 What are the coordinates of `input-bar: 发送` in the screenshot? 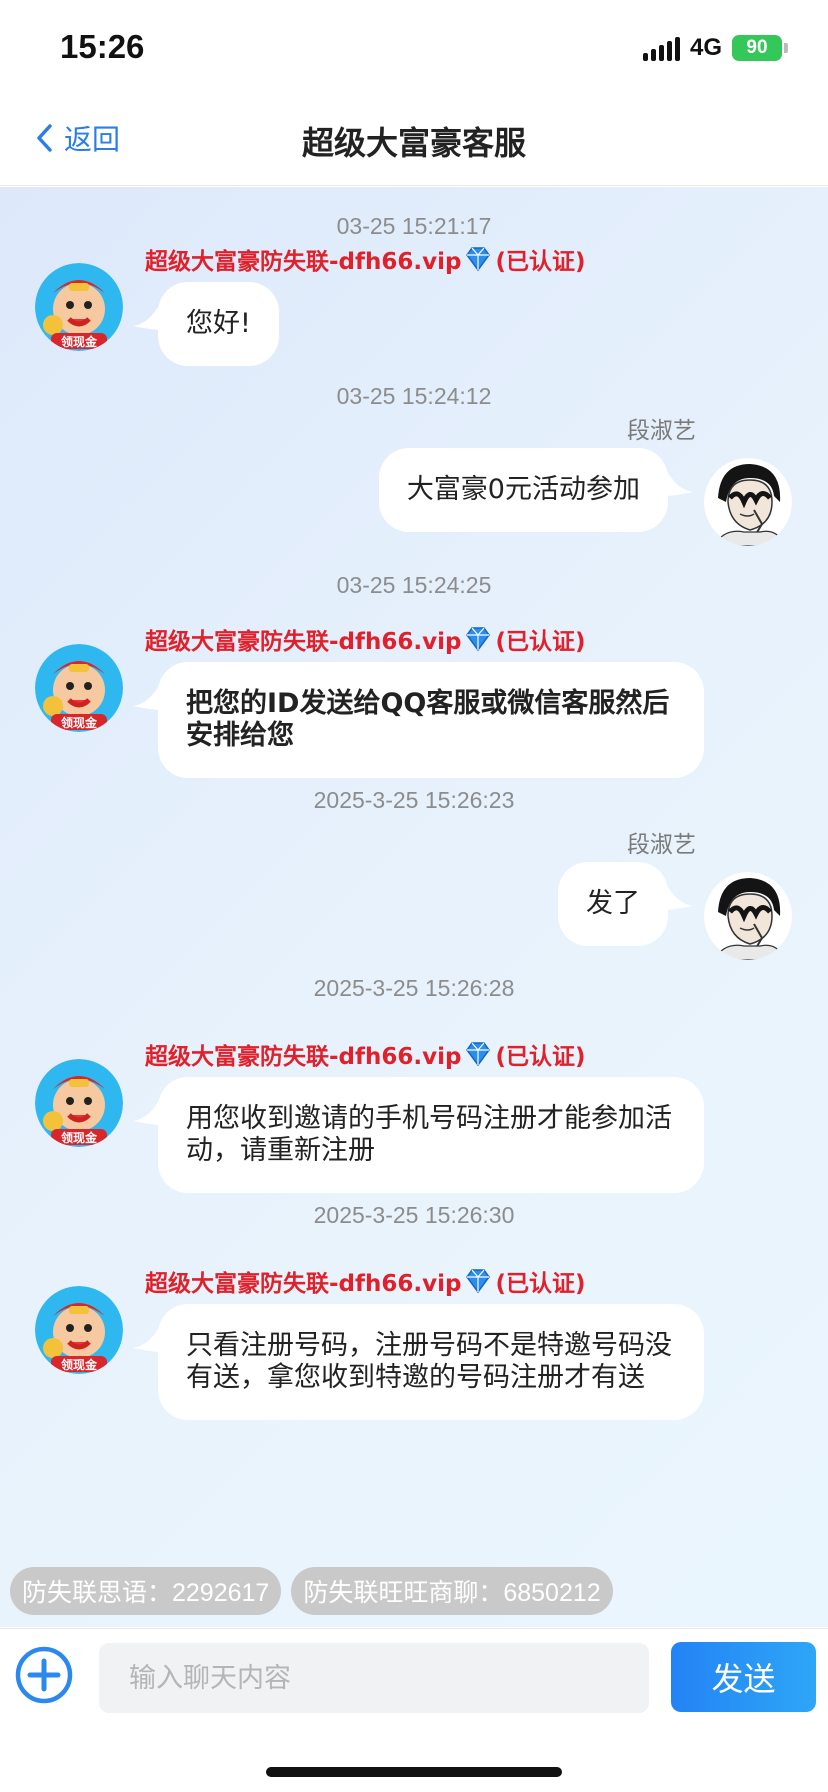 It's located at (414, 1710).